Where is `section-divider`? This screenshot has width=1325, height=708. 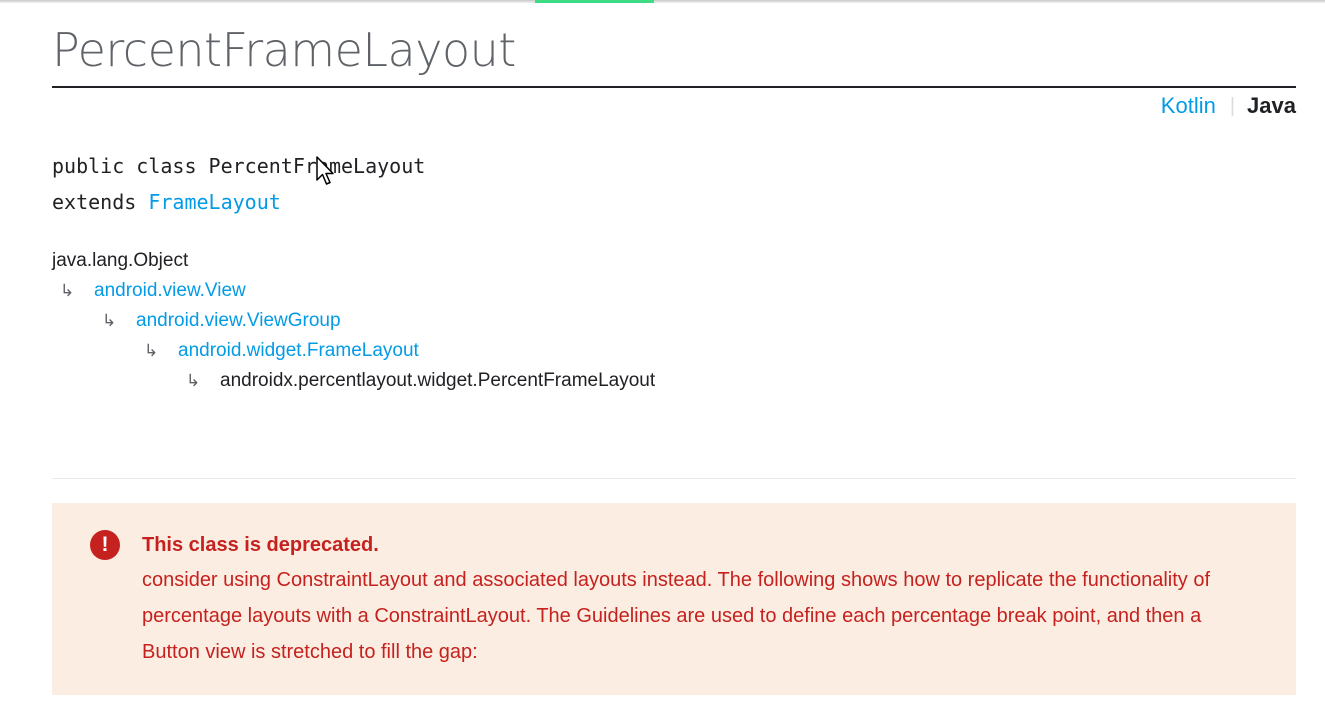 section-divider is located at coordinates (674, 478).